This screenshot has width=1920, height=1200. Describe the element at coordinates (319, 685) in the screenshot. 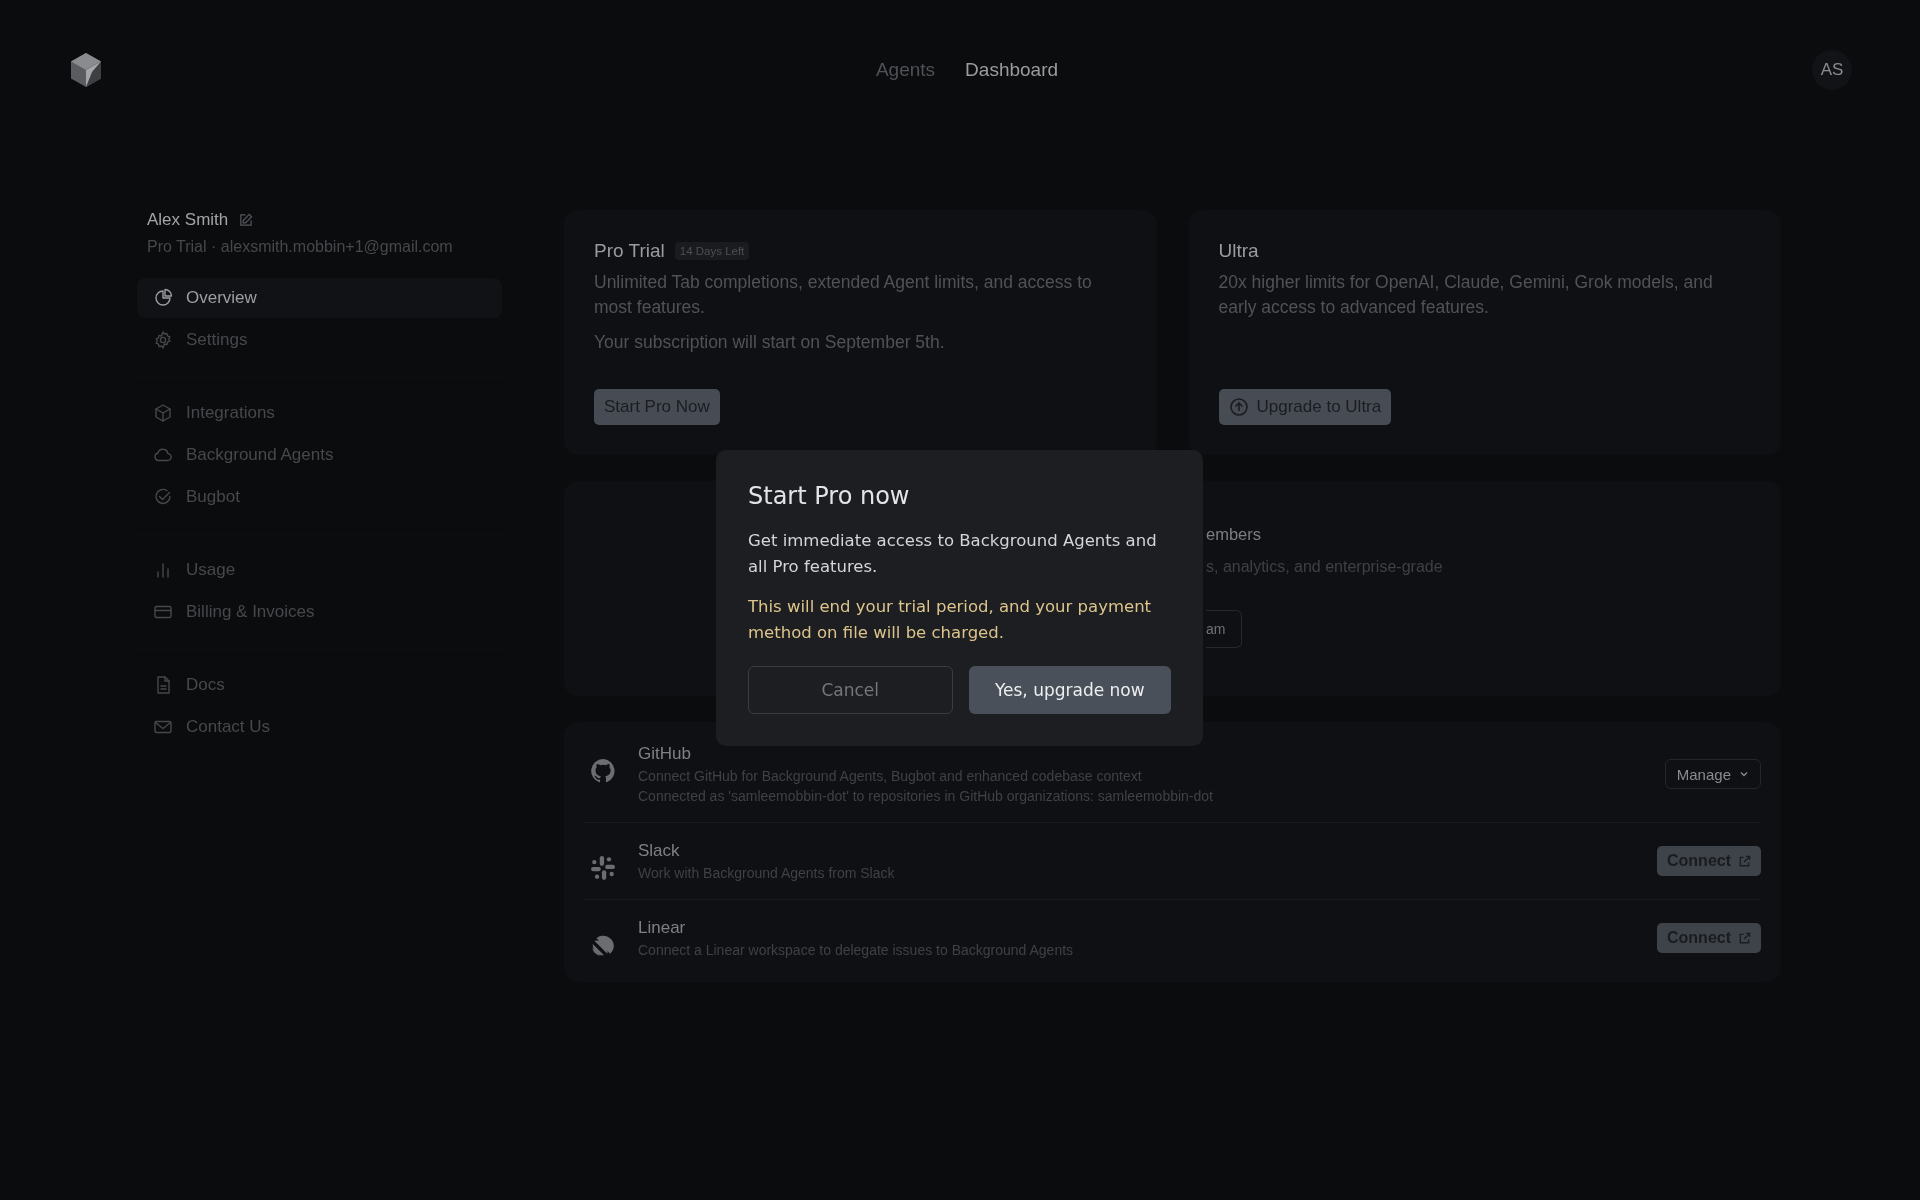

I see `sidebar-item: Docs` at that location.